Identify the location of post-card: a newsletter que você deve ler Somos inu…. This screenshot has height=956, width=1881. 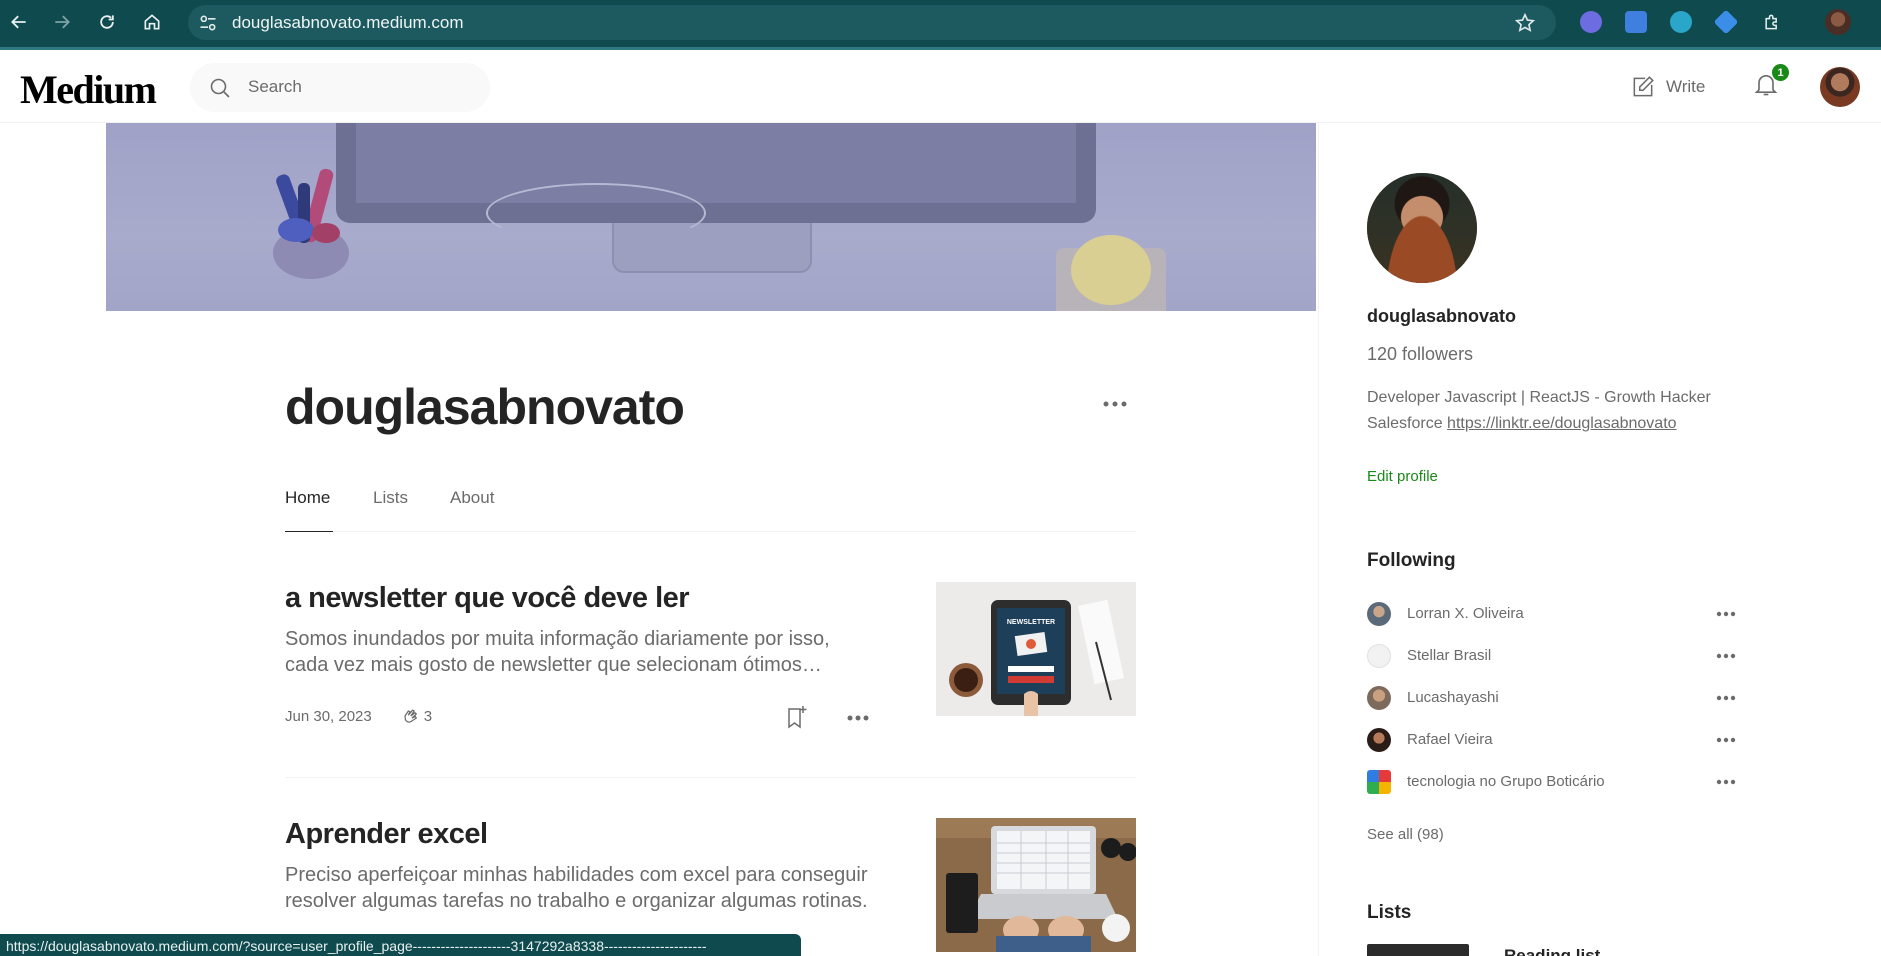
(710, 655).